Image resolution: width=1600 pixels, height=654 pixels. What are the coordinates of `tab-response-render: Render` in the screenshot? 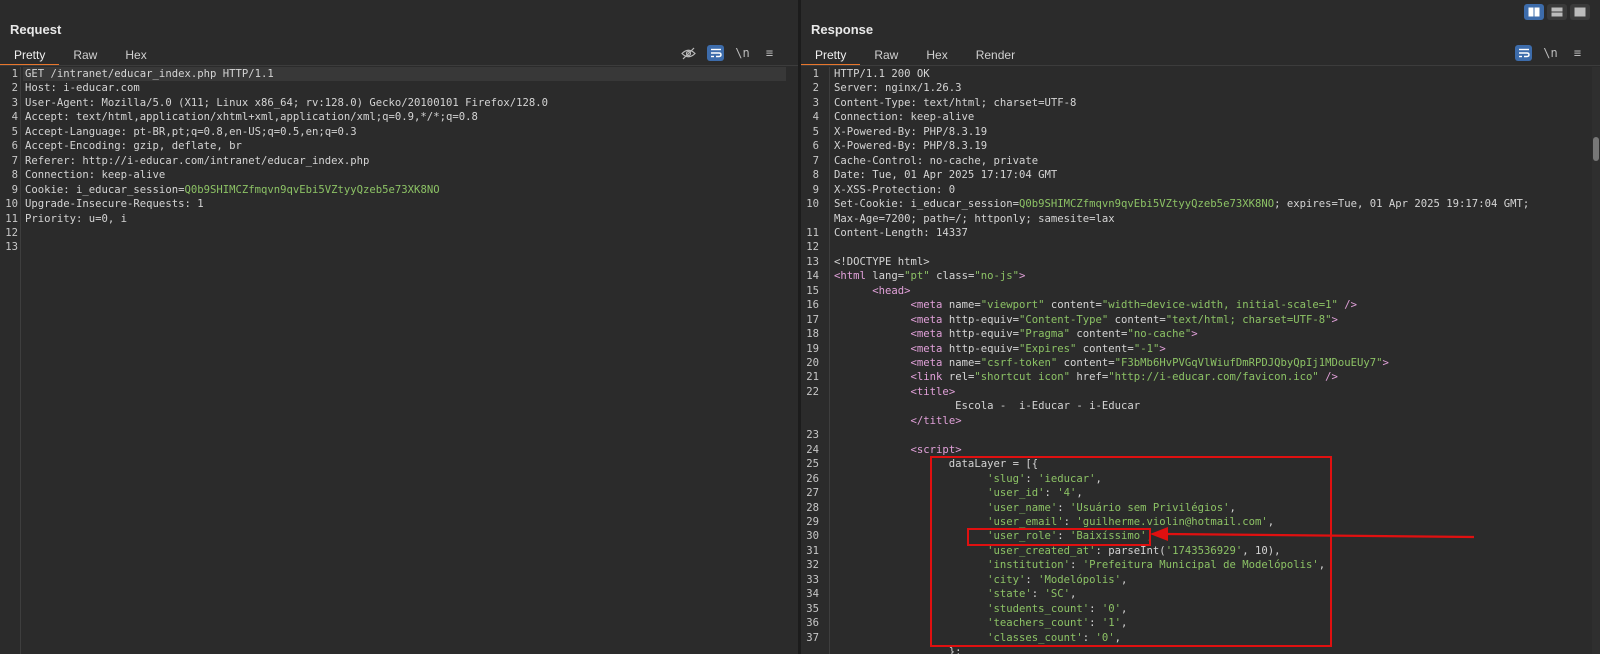 It's located at (995, 55).